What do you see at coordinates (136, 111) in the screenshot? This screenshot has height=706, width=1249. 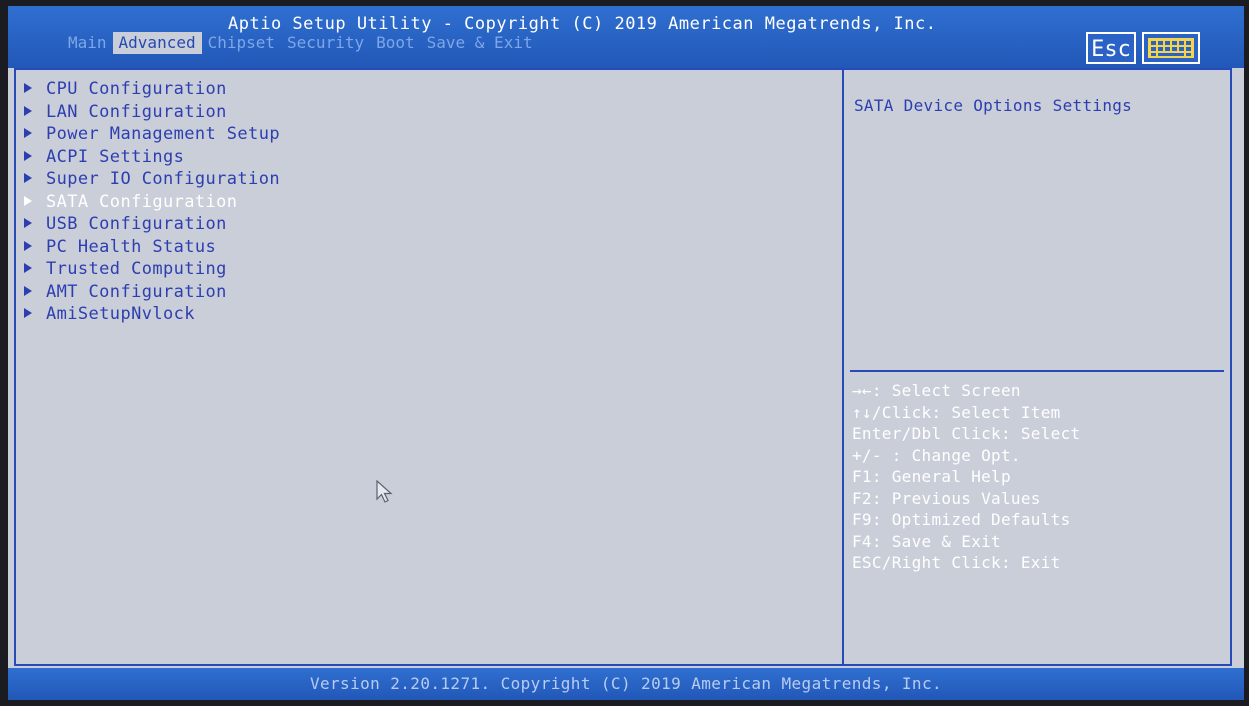 I see `menu-item-label: LAN Configuration` at bounding box center [136, 111].